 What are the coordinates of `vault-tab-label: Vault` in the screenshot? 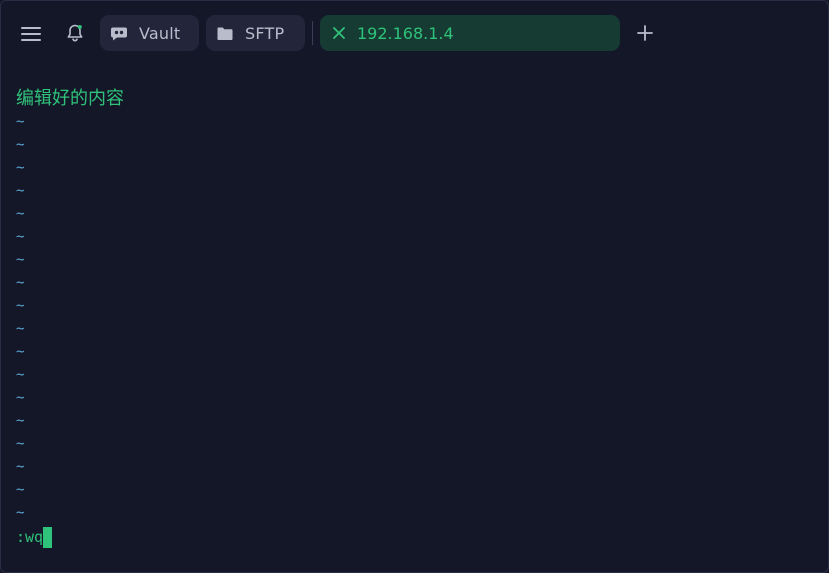 It's located at (160, 33).